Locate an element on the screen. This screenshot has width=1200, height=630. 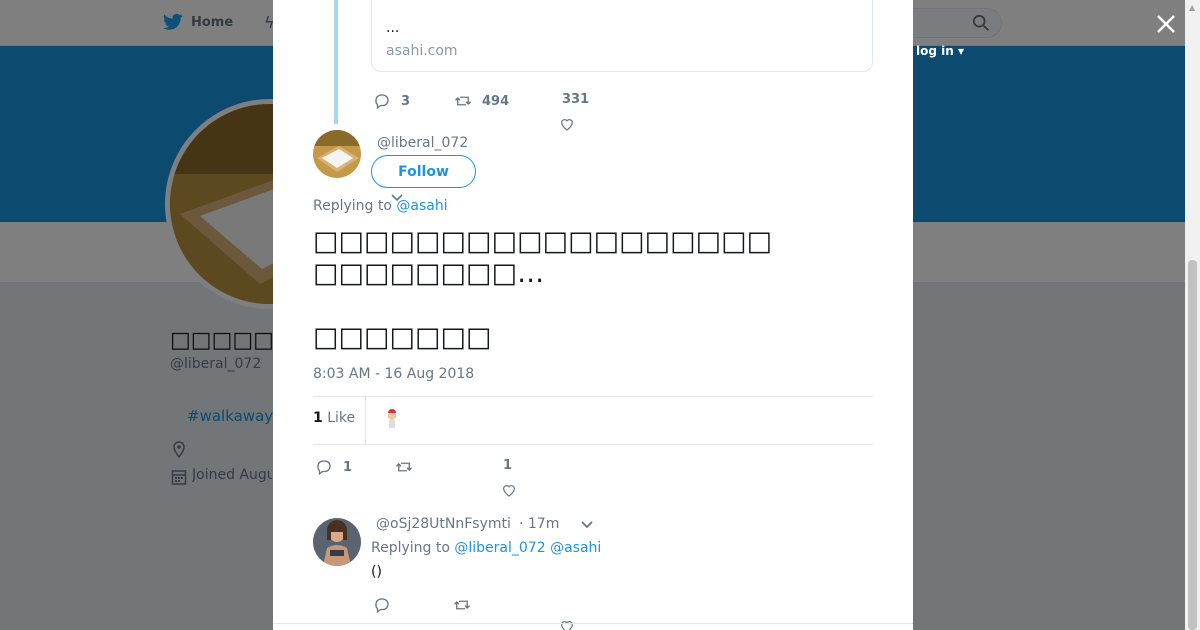
reply-action: 3 is located at coordinates (391, 101).